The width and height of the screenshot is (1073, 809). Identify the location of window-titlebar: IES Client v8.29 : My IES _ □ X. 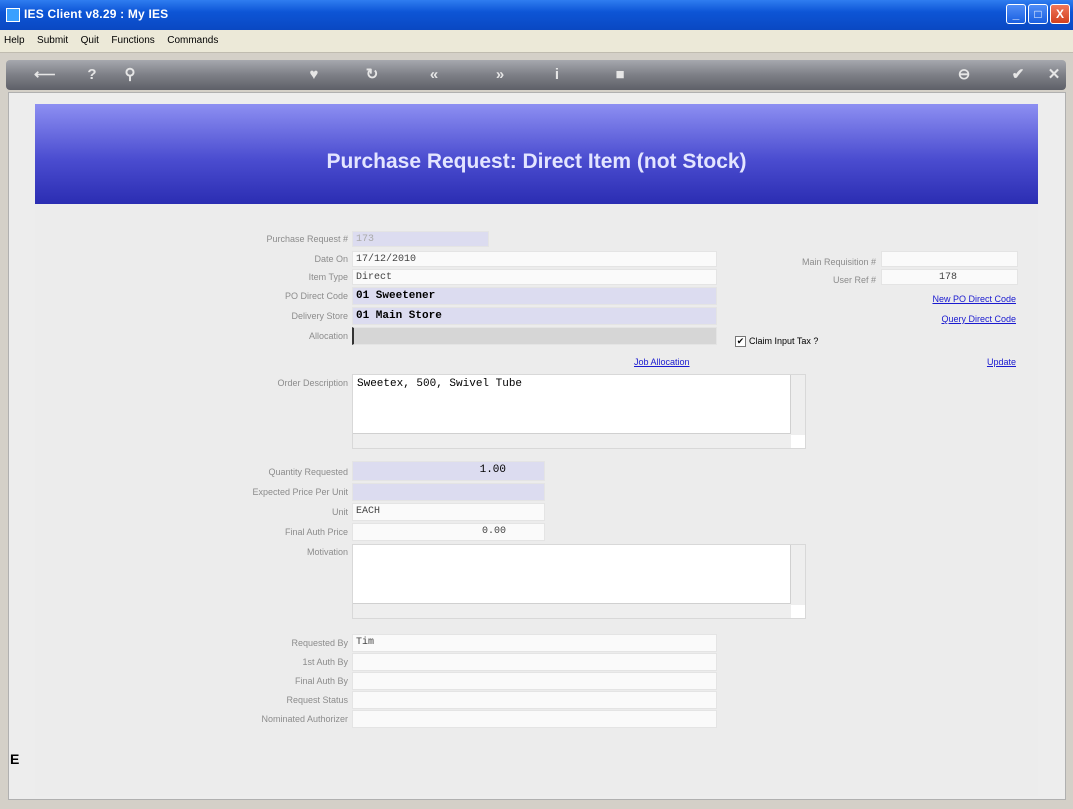
(536, 15).